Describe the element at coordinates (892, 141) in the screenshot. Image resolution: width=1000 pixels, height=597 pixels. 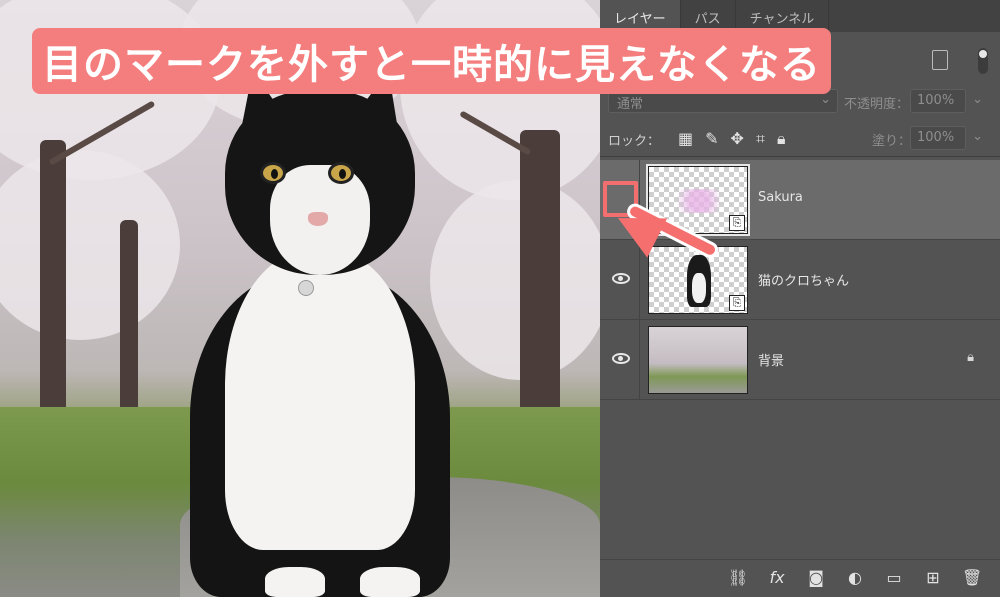
I see `fill-label: 塗り：` at that location.